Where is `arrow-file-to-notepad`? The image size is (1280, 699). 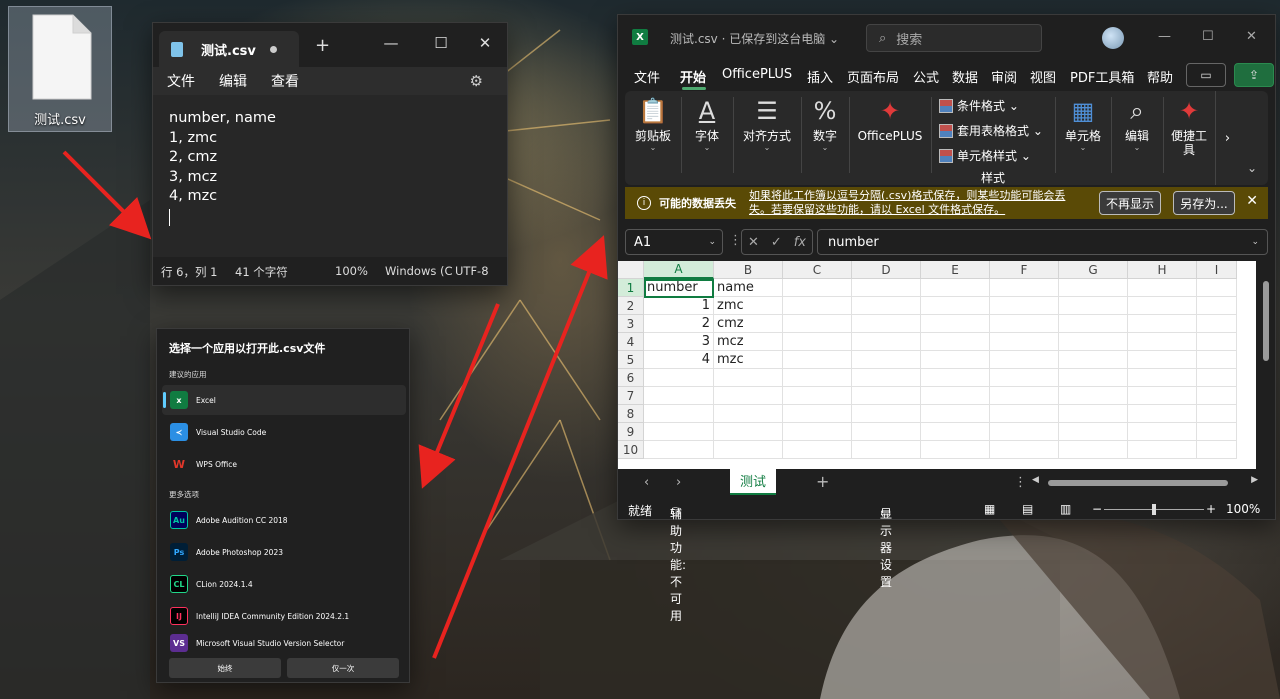
arrow-file-to-notepad is located at coordinates (107, 195).